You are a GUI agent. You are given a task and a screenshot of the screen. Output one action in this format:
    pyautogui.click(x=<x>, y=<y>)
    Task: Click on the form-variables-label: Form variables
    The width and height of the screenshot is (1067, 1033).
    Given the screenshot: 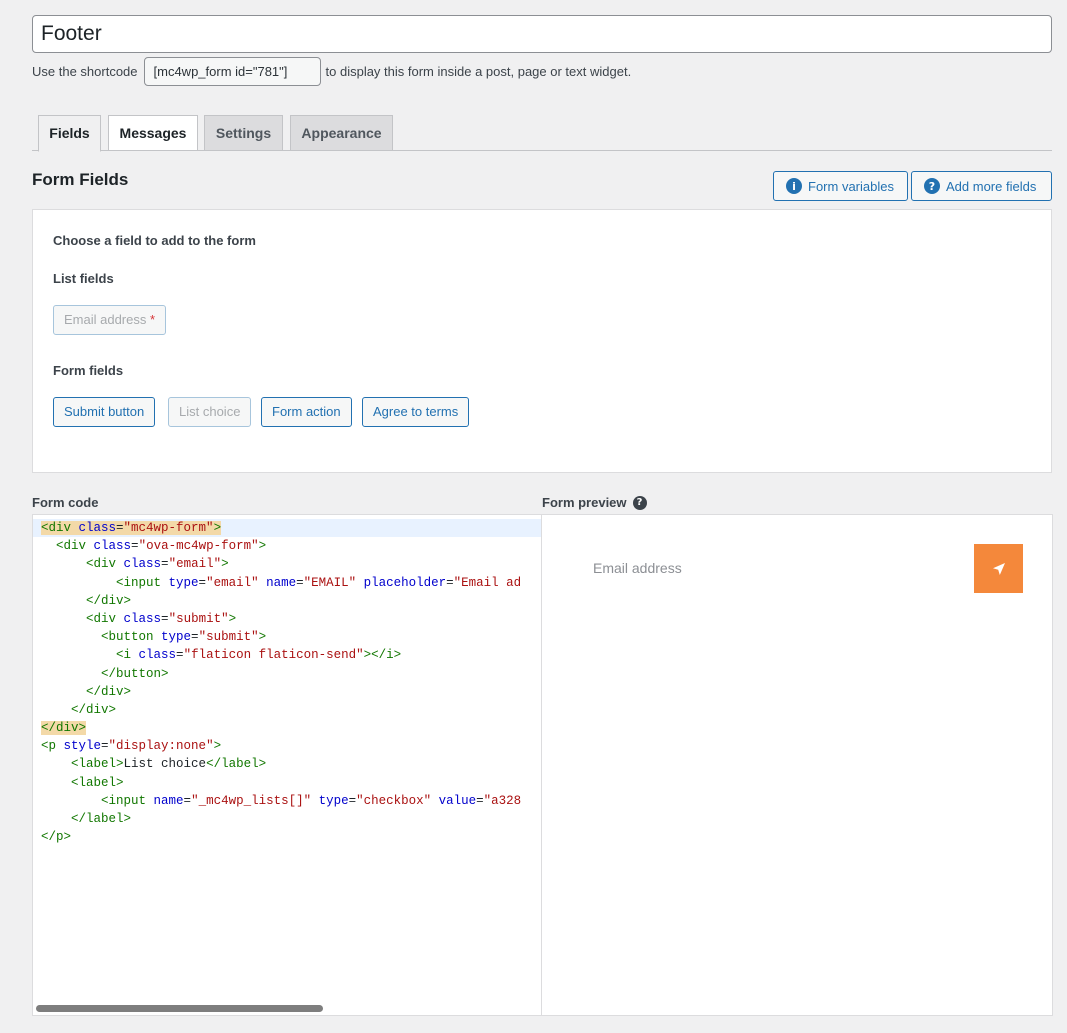 What is the action you would take?
    pyautogui.click(x=851, y=186)
    